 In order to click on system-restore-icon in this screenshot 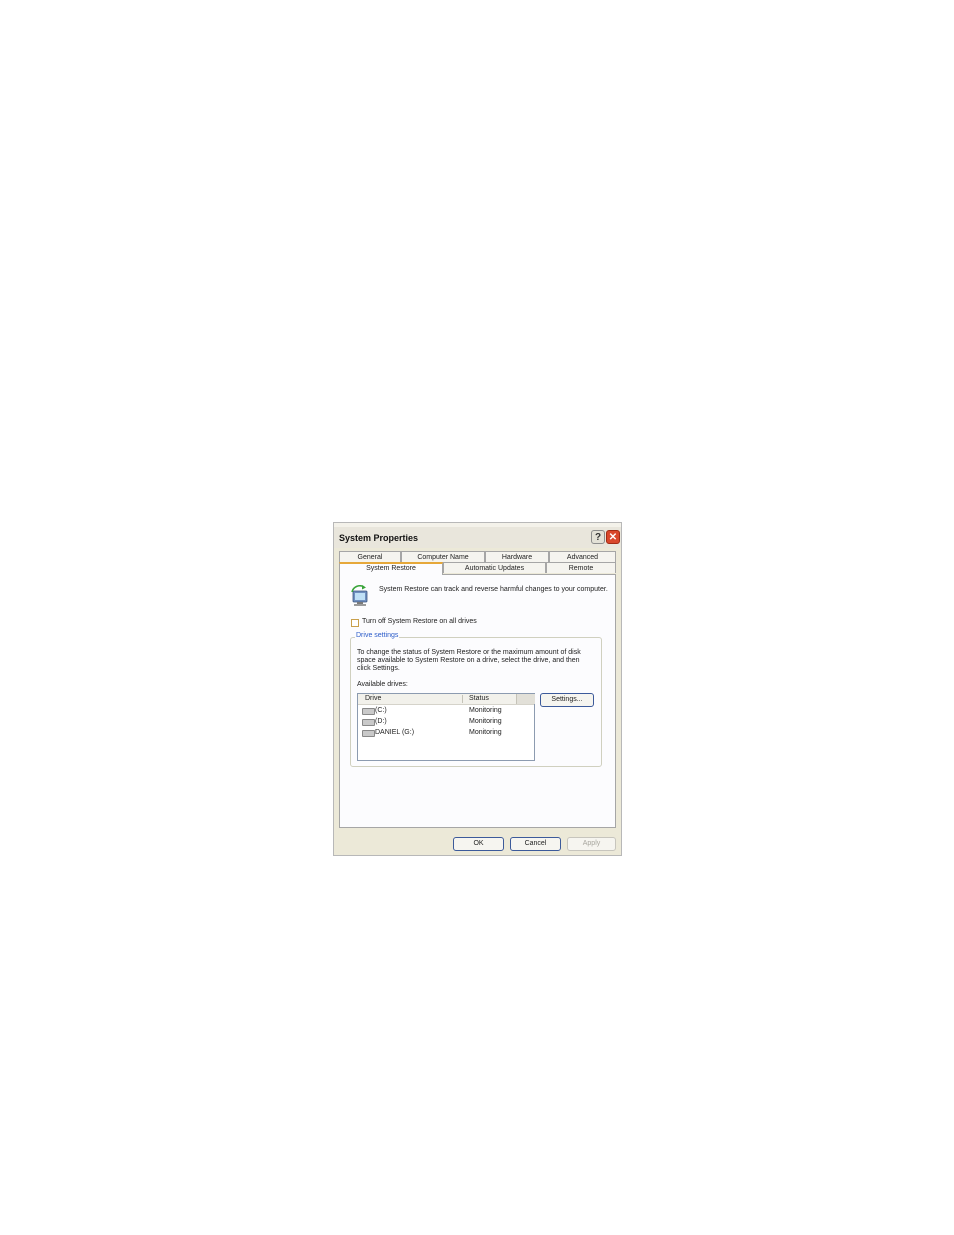, I will do `click(359, 595)`.